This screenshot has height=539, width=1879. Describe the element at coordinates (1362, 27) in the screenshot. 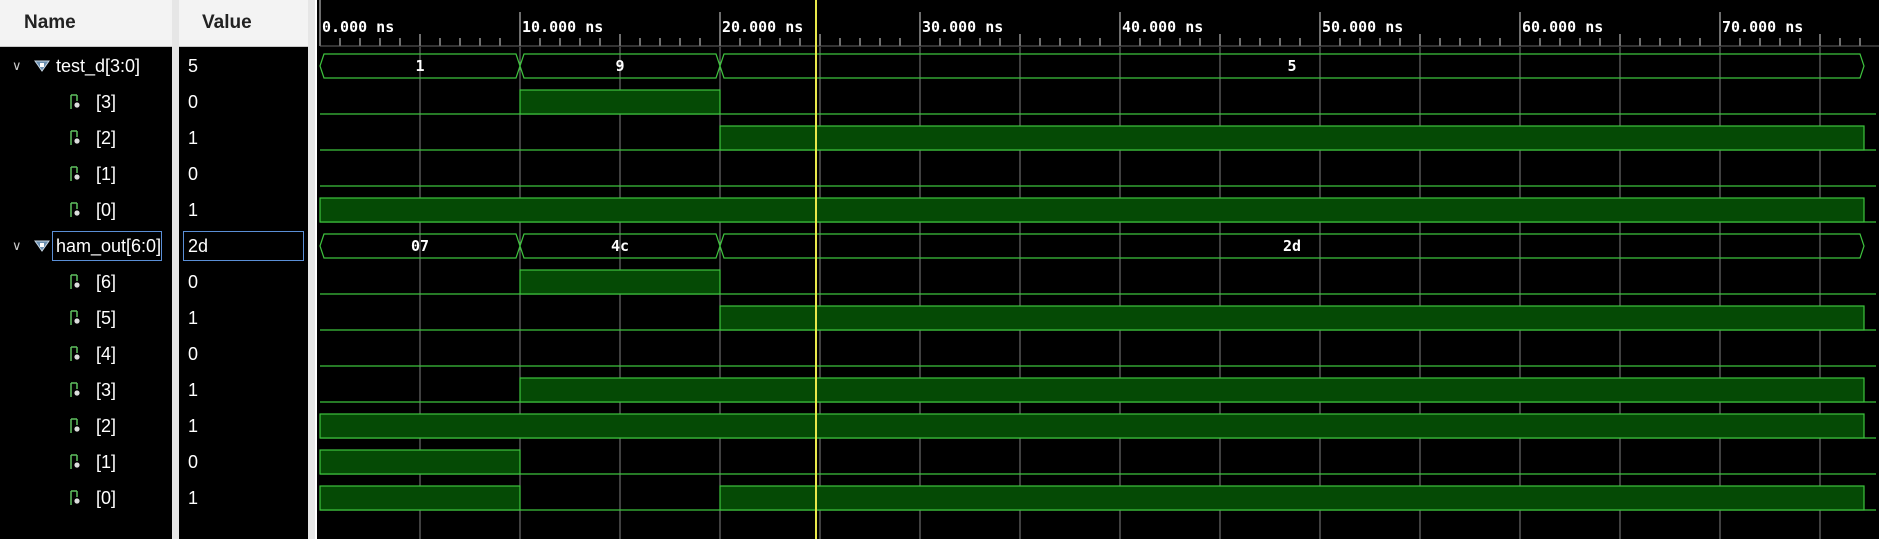

I see `time-tick-label: 50.000 ns` at that location.